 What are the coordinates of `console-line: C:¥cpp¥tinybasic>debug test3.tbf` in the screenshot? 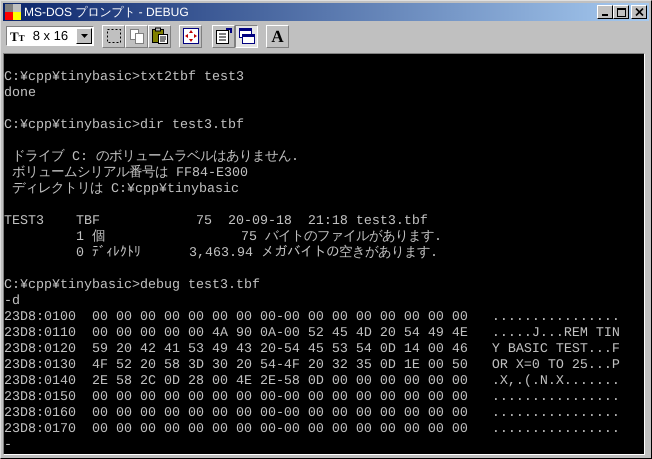 It's located at (132, 286).